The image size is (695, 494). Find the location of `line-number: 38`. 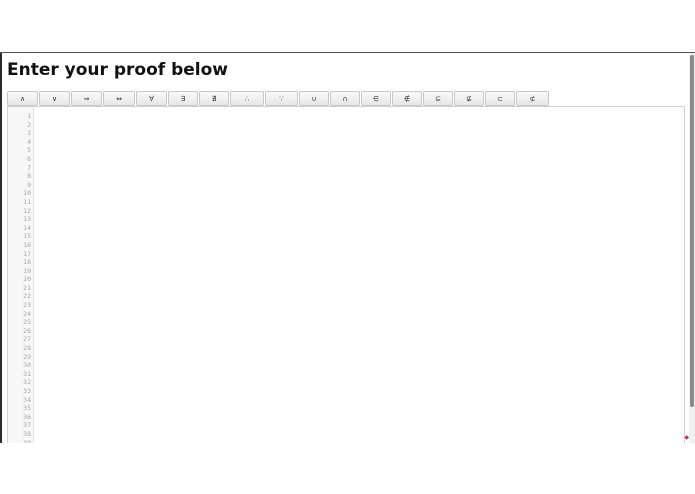

line-number: 38 is located at coordinates (27, 433).